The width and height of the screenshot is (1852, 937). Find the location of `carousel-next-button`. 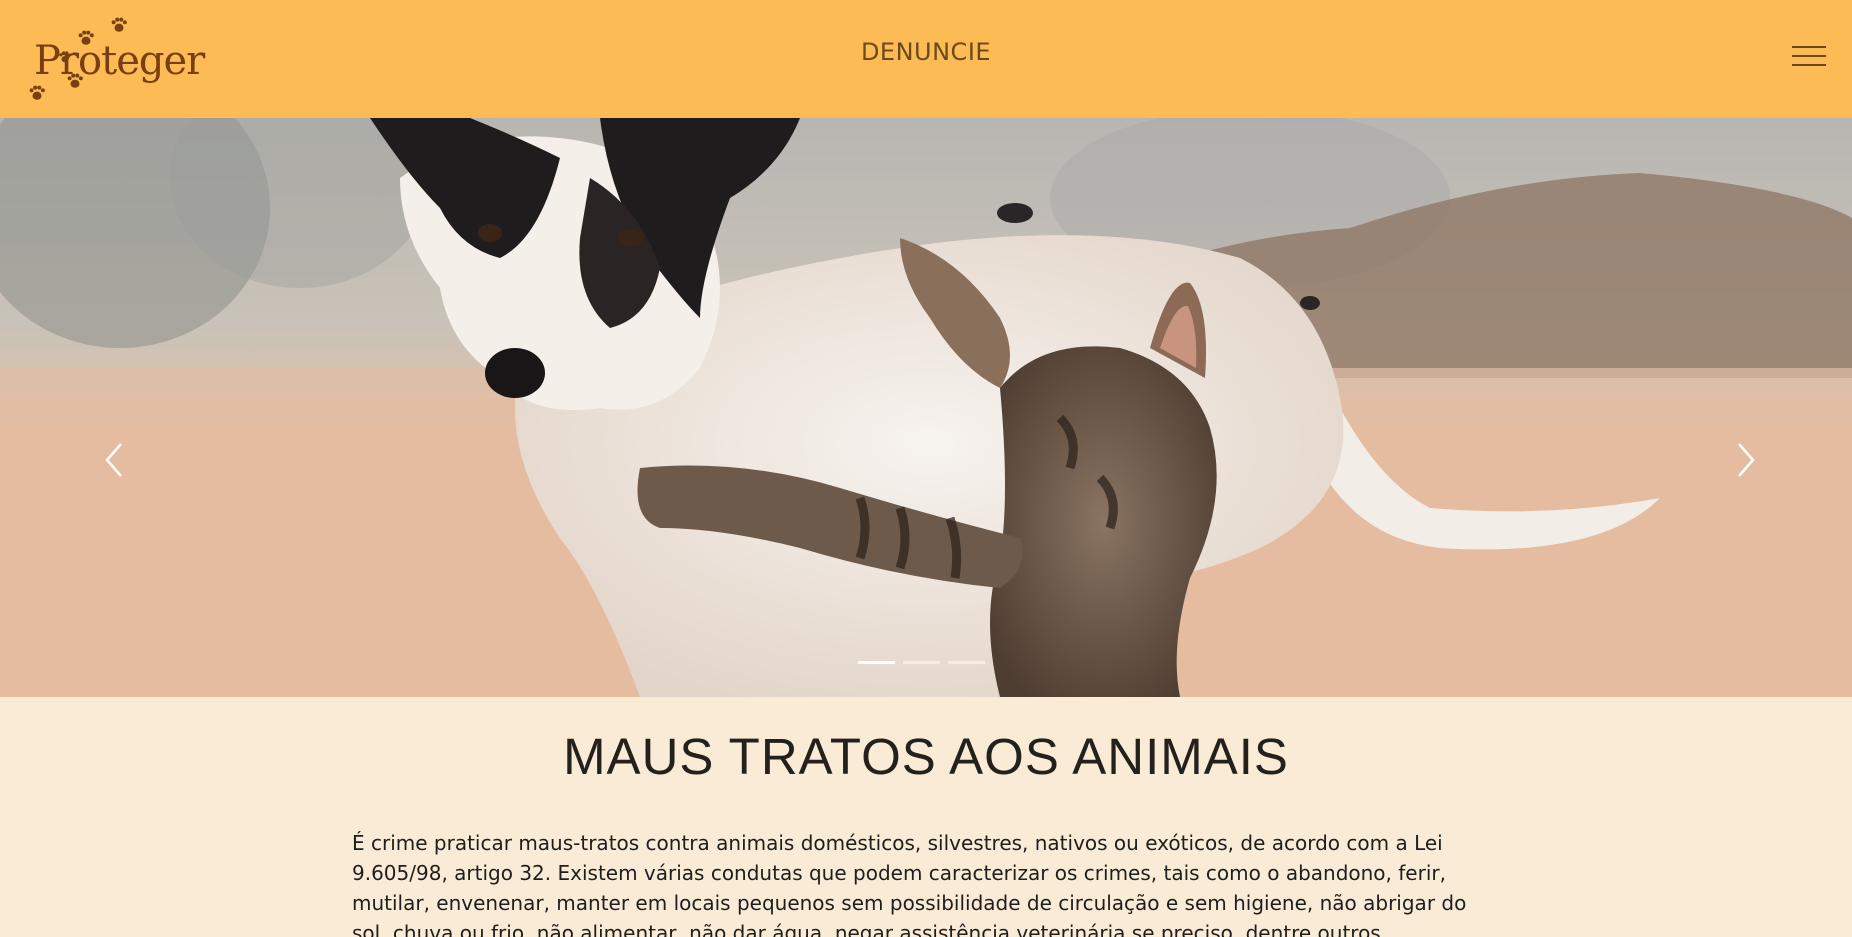

carousel-next-button is located at coordinates (1745, 460).